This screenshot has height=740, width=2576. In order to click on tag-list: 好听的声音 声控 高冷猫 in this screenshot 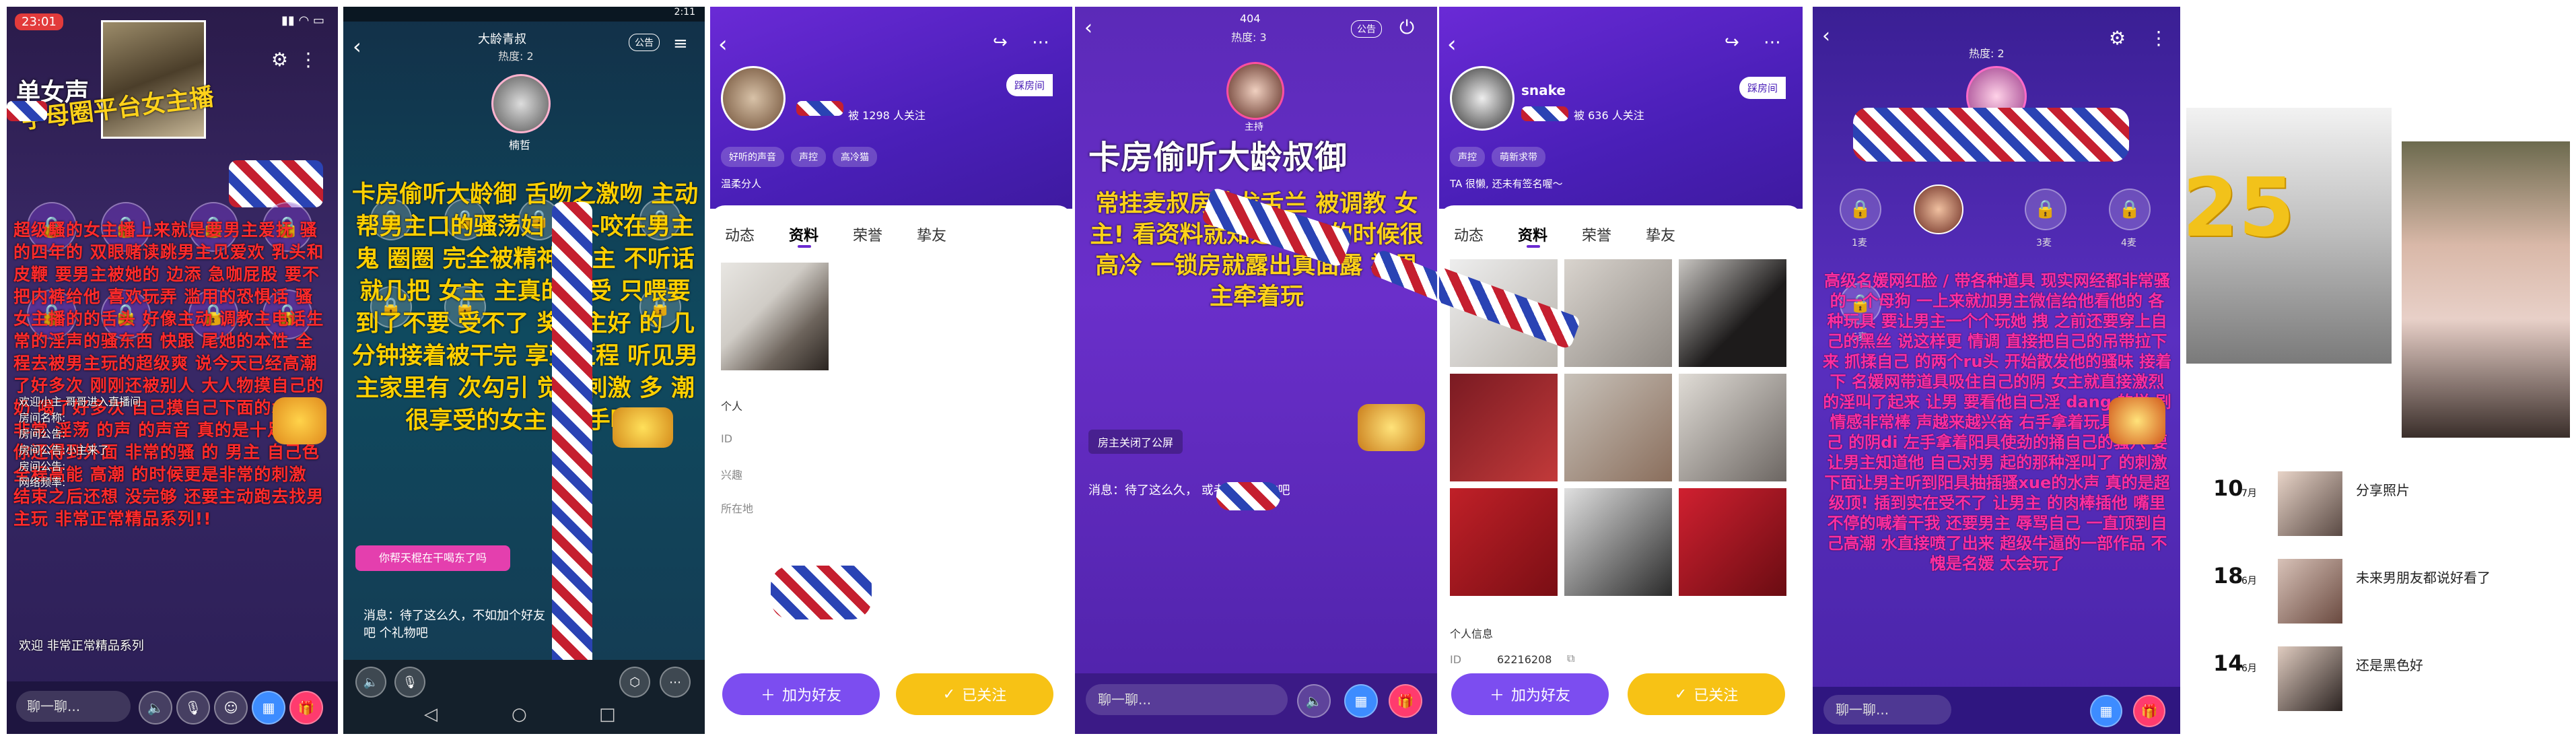, I will do `click(799, 157)`.